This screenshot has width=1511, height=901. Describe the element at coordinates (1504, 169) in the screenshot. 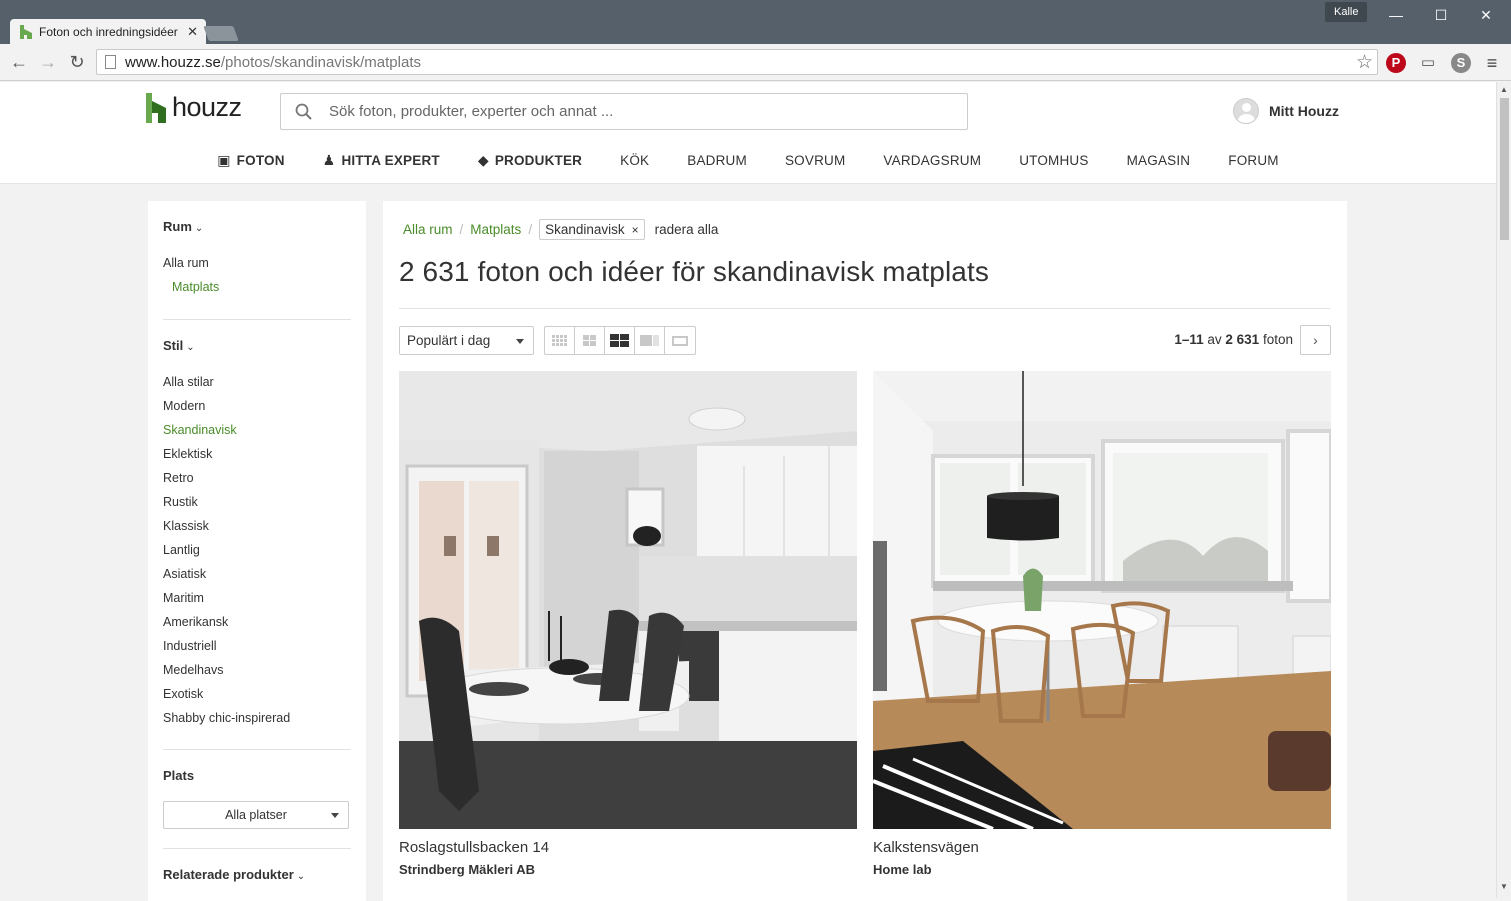

I see `scrollbar-thumb` at that location.